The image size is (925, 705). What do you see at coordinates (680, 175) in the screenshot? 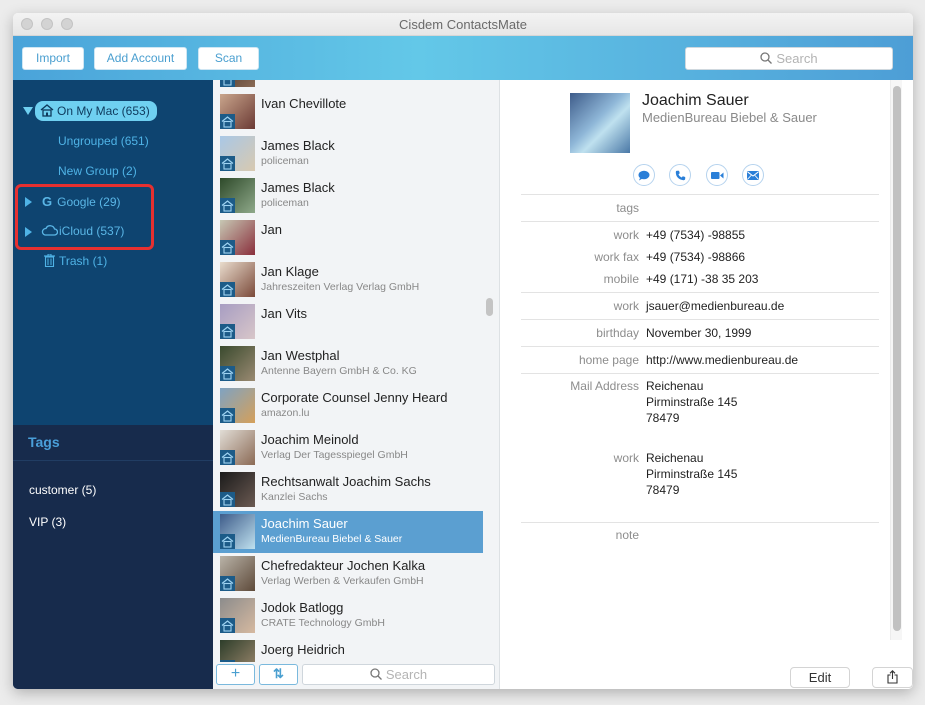
I see `call-button` at bounding box center [680, 175].